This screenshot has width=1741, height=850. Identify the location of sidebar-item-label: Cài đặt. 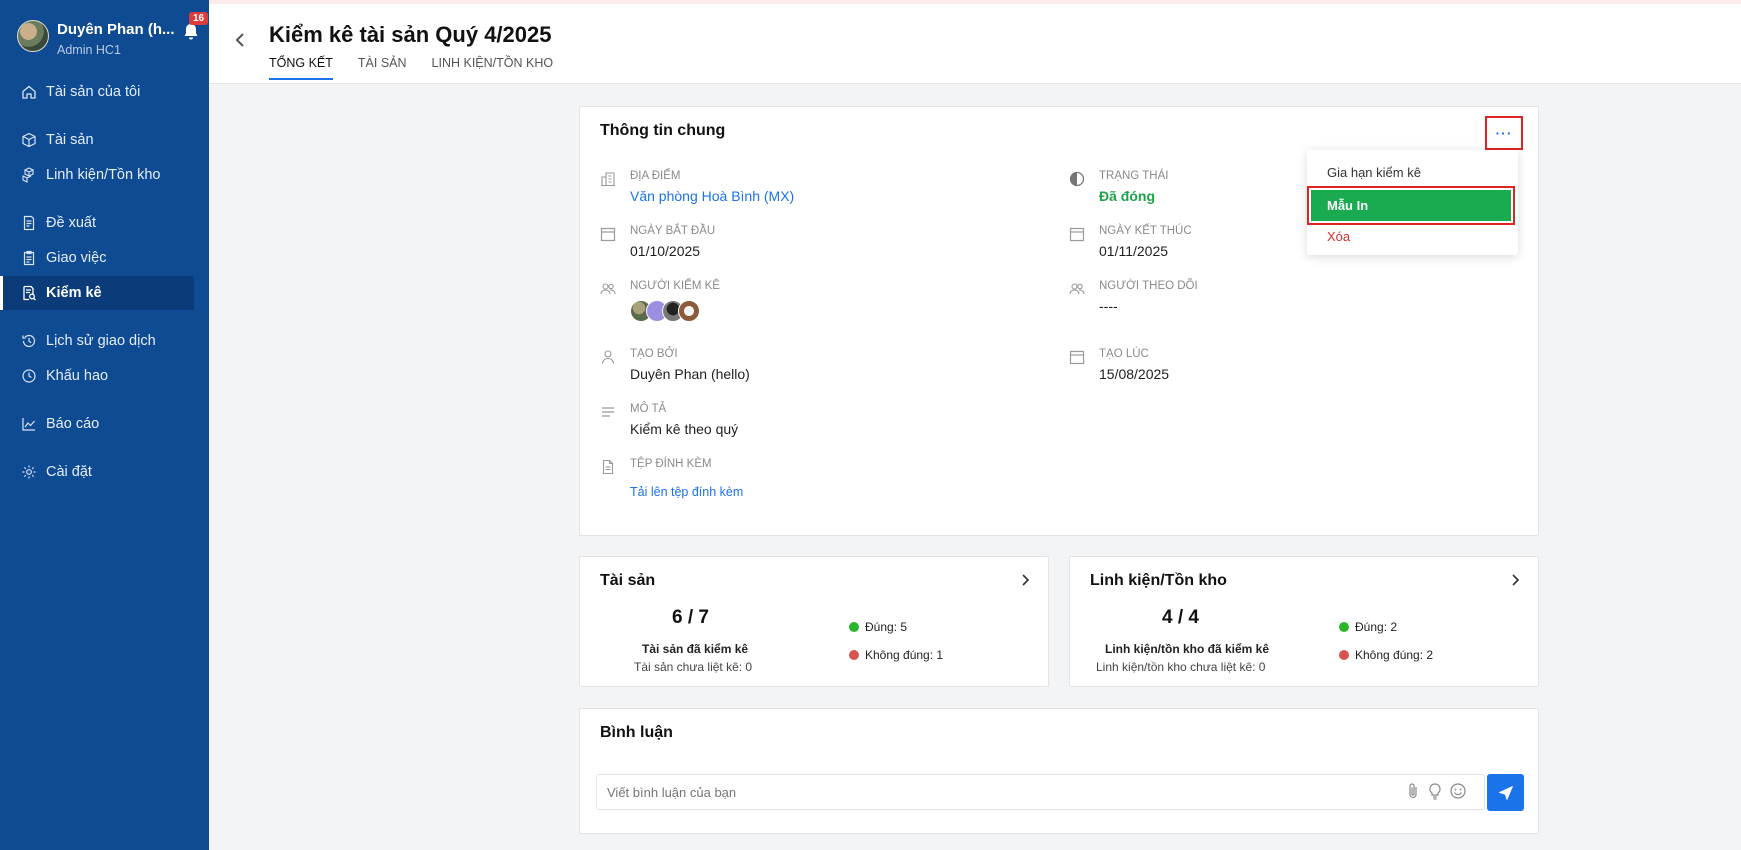
(69, 472).